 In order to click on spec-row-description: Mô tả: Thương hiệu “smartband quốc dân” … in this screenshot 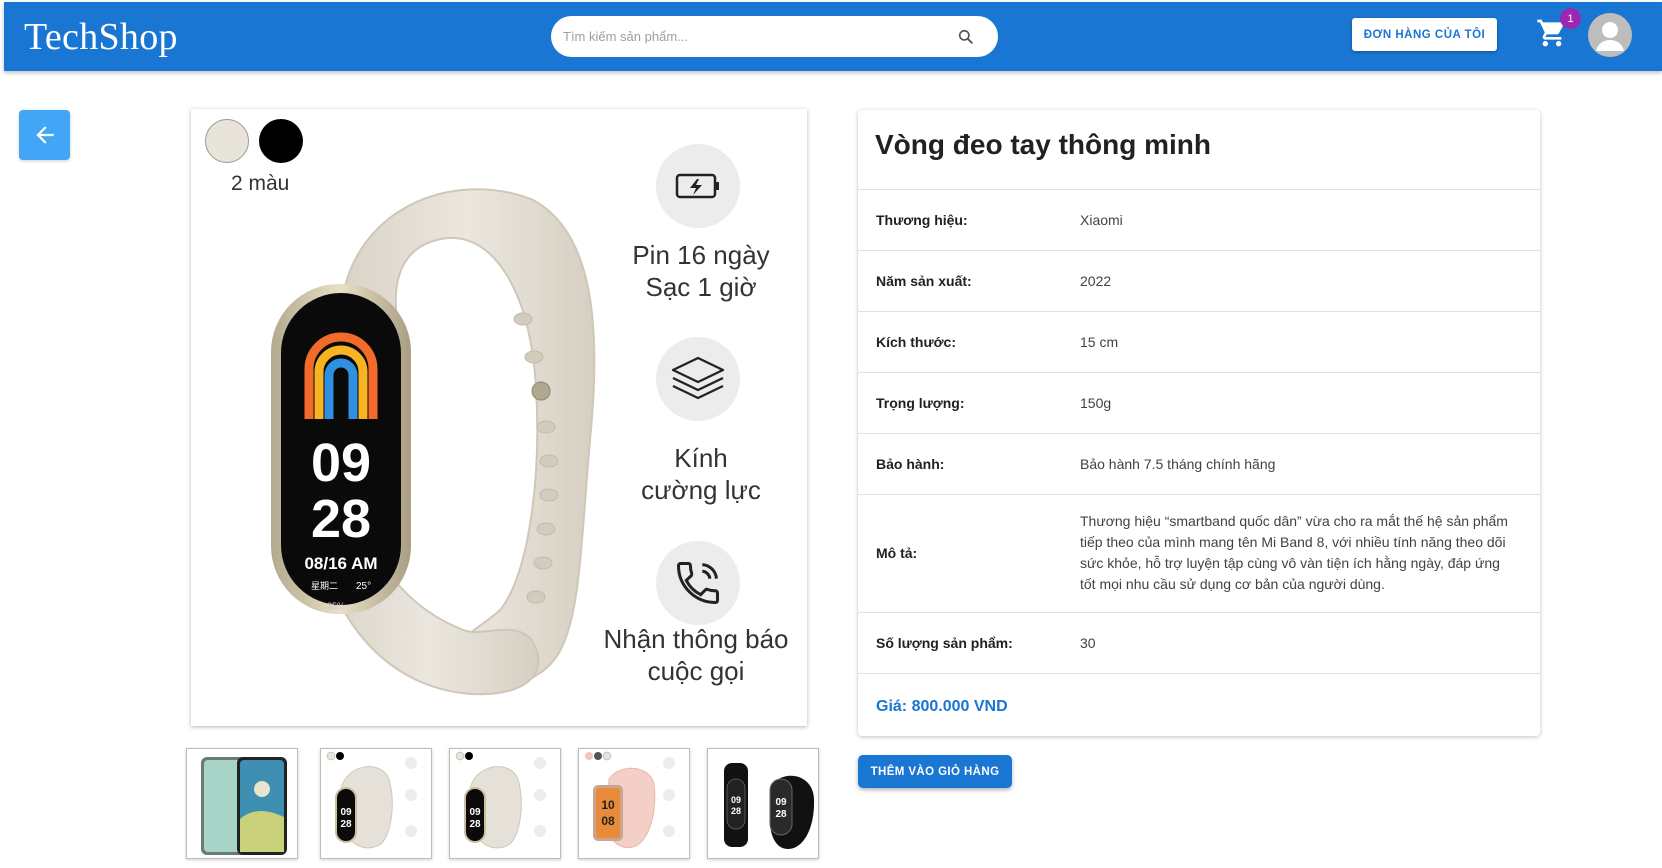, I will do `click(1199, 554)`.